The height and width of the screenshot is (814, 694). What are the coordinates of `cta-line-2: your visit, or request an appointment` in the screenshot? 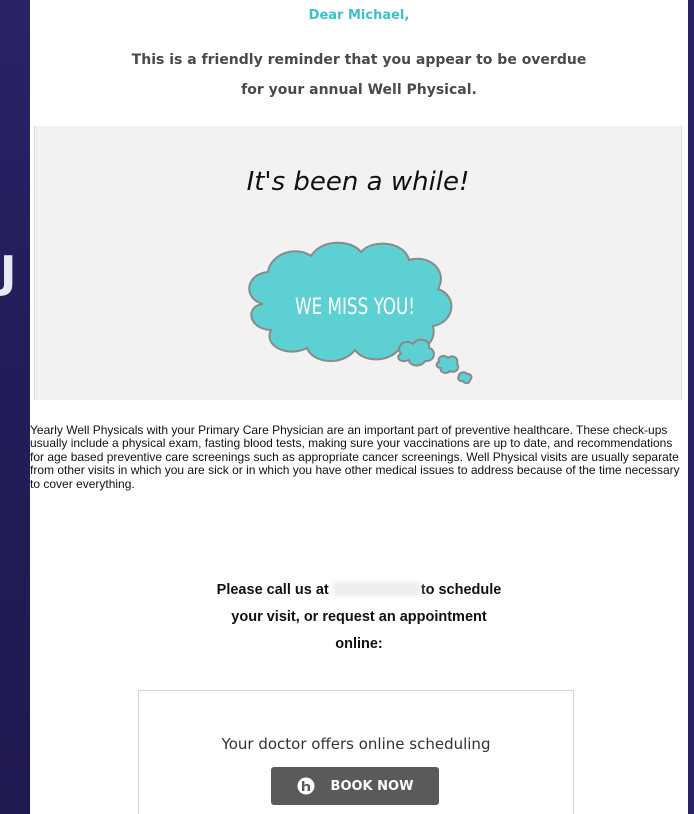 It's located at (359, 617).